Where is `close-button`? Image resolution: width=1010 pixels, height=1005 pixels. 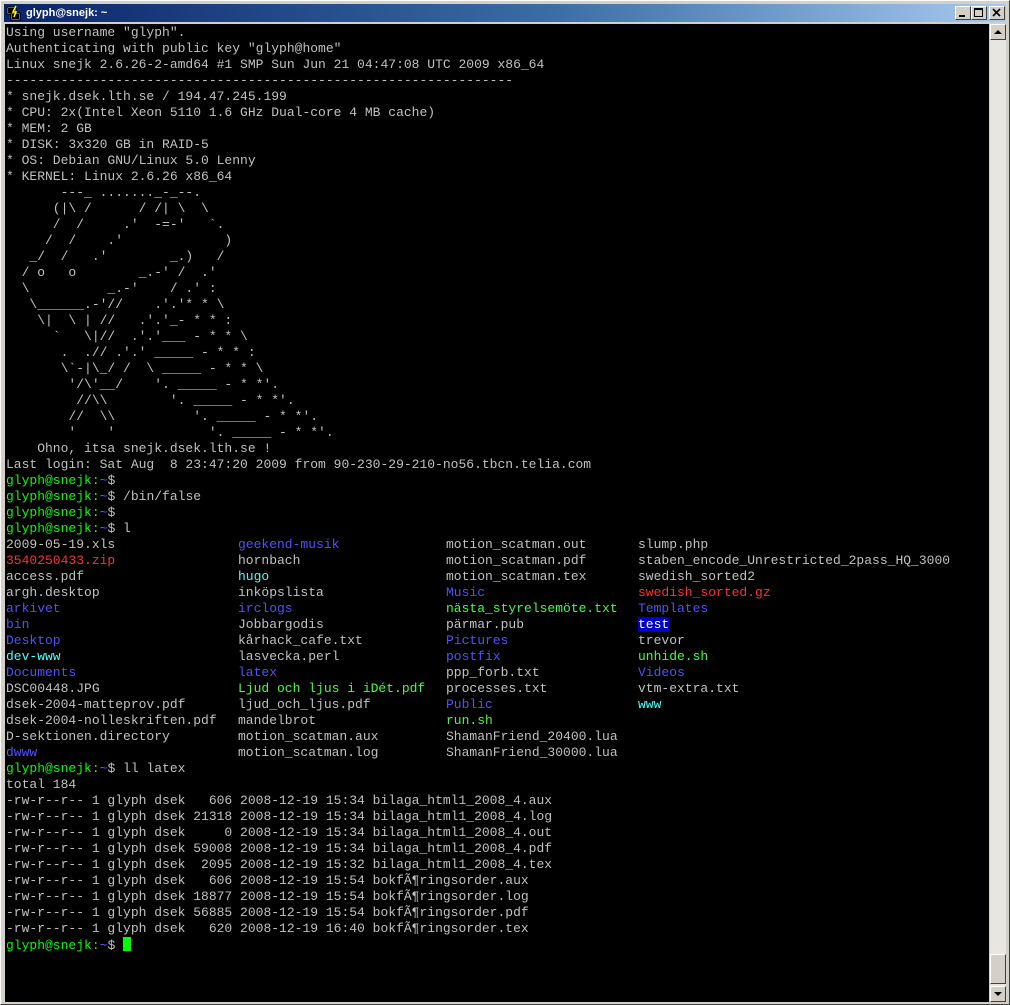 close-button is located at coordinates (997, 13).